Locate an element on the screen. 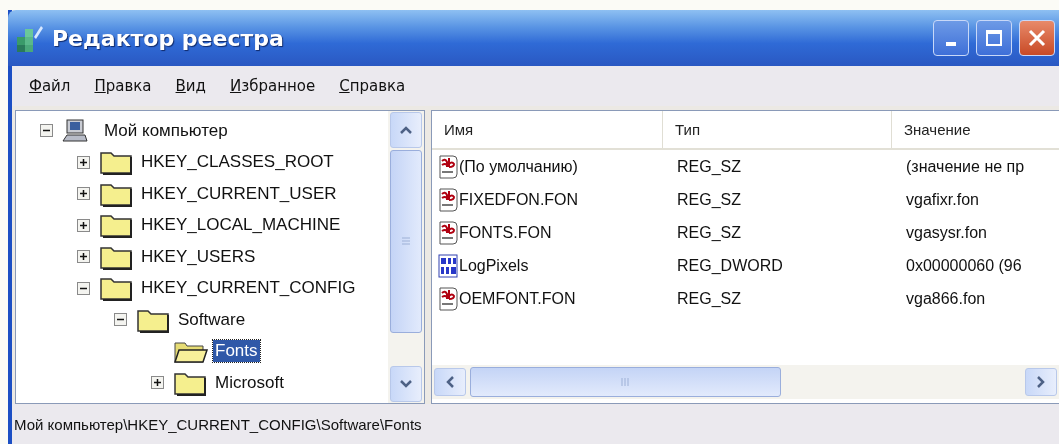  maximize-icon is located at coordinates (994, 38).